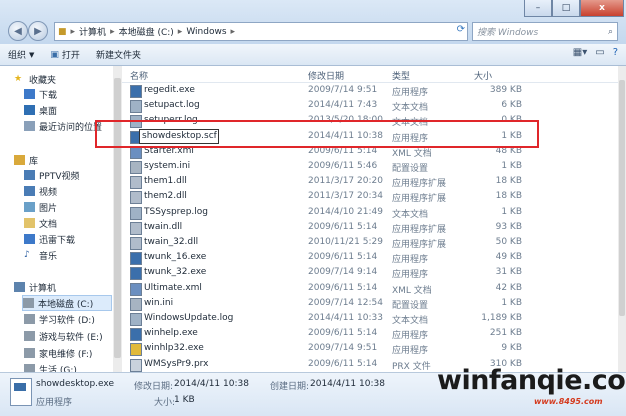 This screenshot has height=416, width=626. I want to click on refresh-icon: ⟳, so click(461, 29).